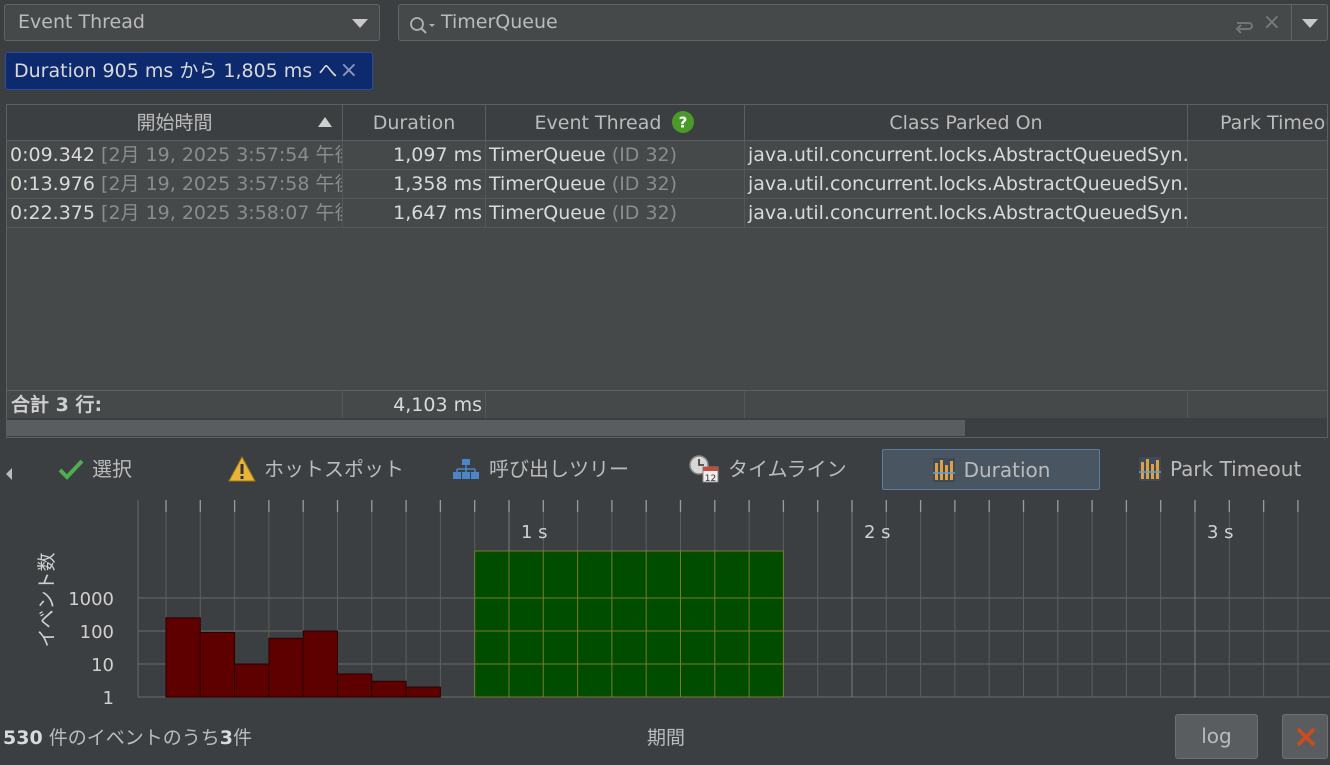 Image resolution: width=1330 pixels, height=765 pixels. I want to click on check-icon, so click(71, 469).